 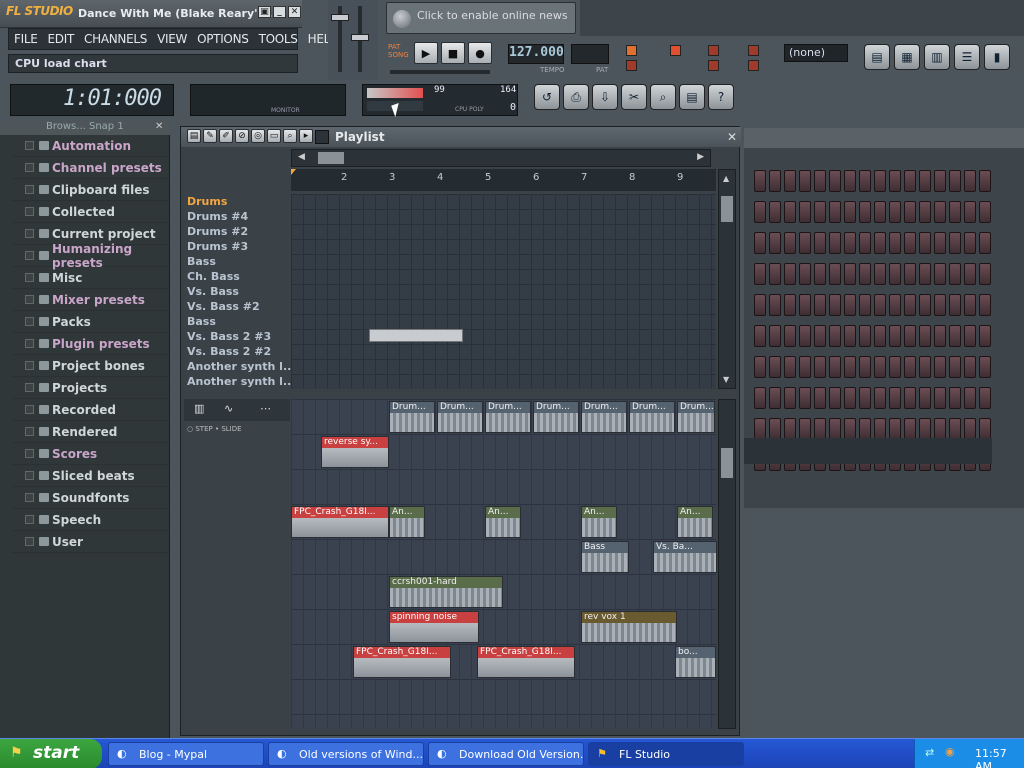 What do you see at coordinates (91, 498) in the screenshot?
I see `folder-soundfonts: Soundfonts` at bounding box center [91, 498].